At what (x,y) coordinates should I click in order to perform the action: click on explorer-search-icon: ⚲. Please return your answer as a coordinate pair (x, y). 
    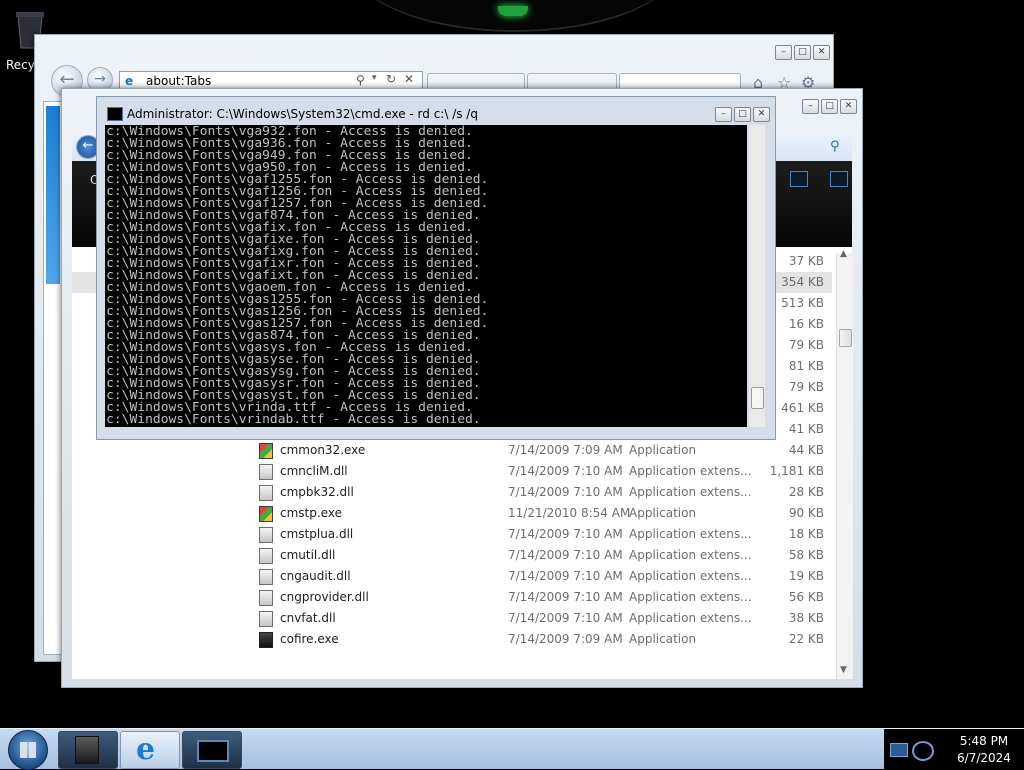
    Looking at the image, I should click on (835, 146).